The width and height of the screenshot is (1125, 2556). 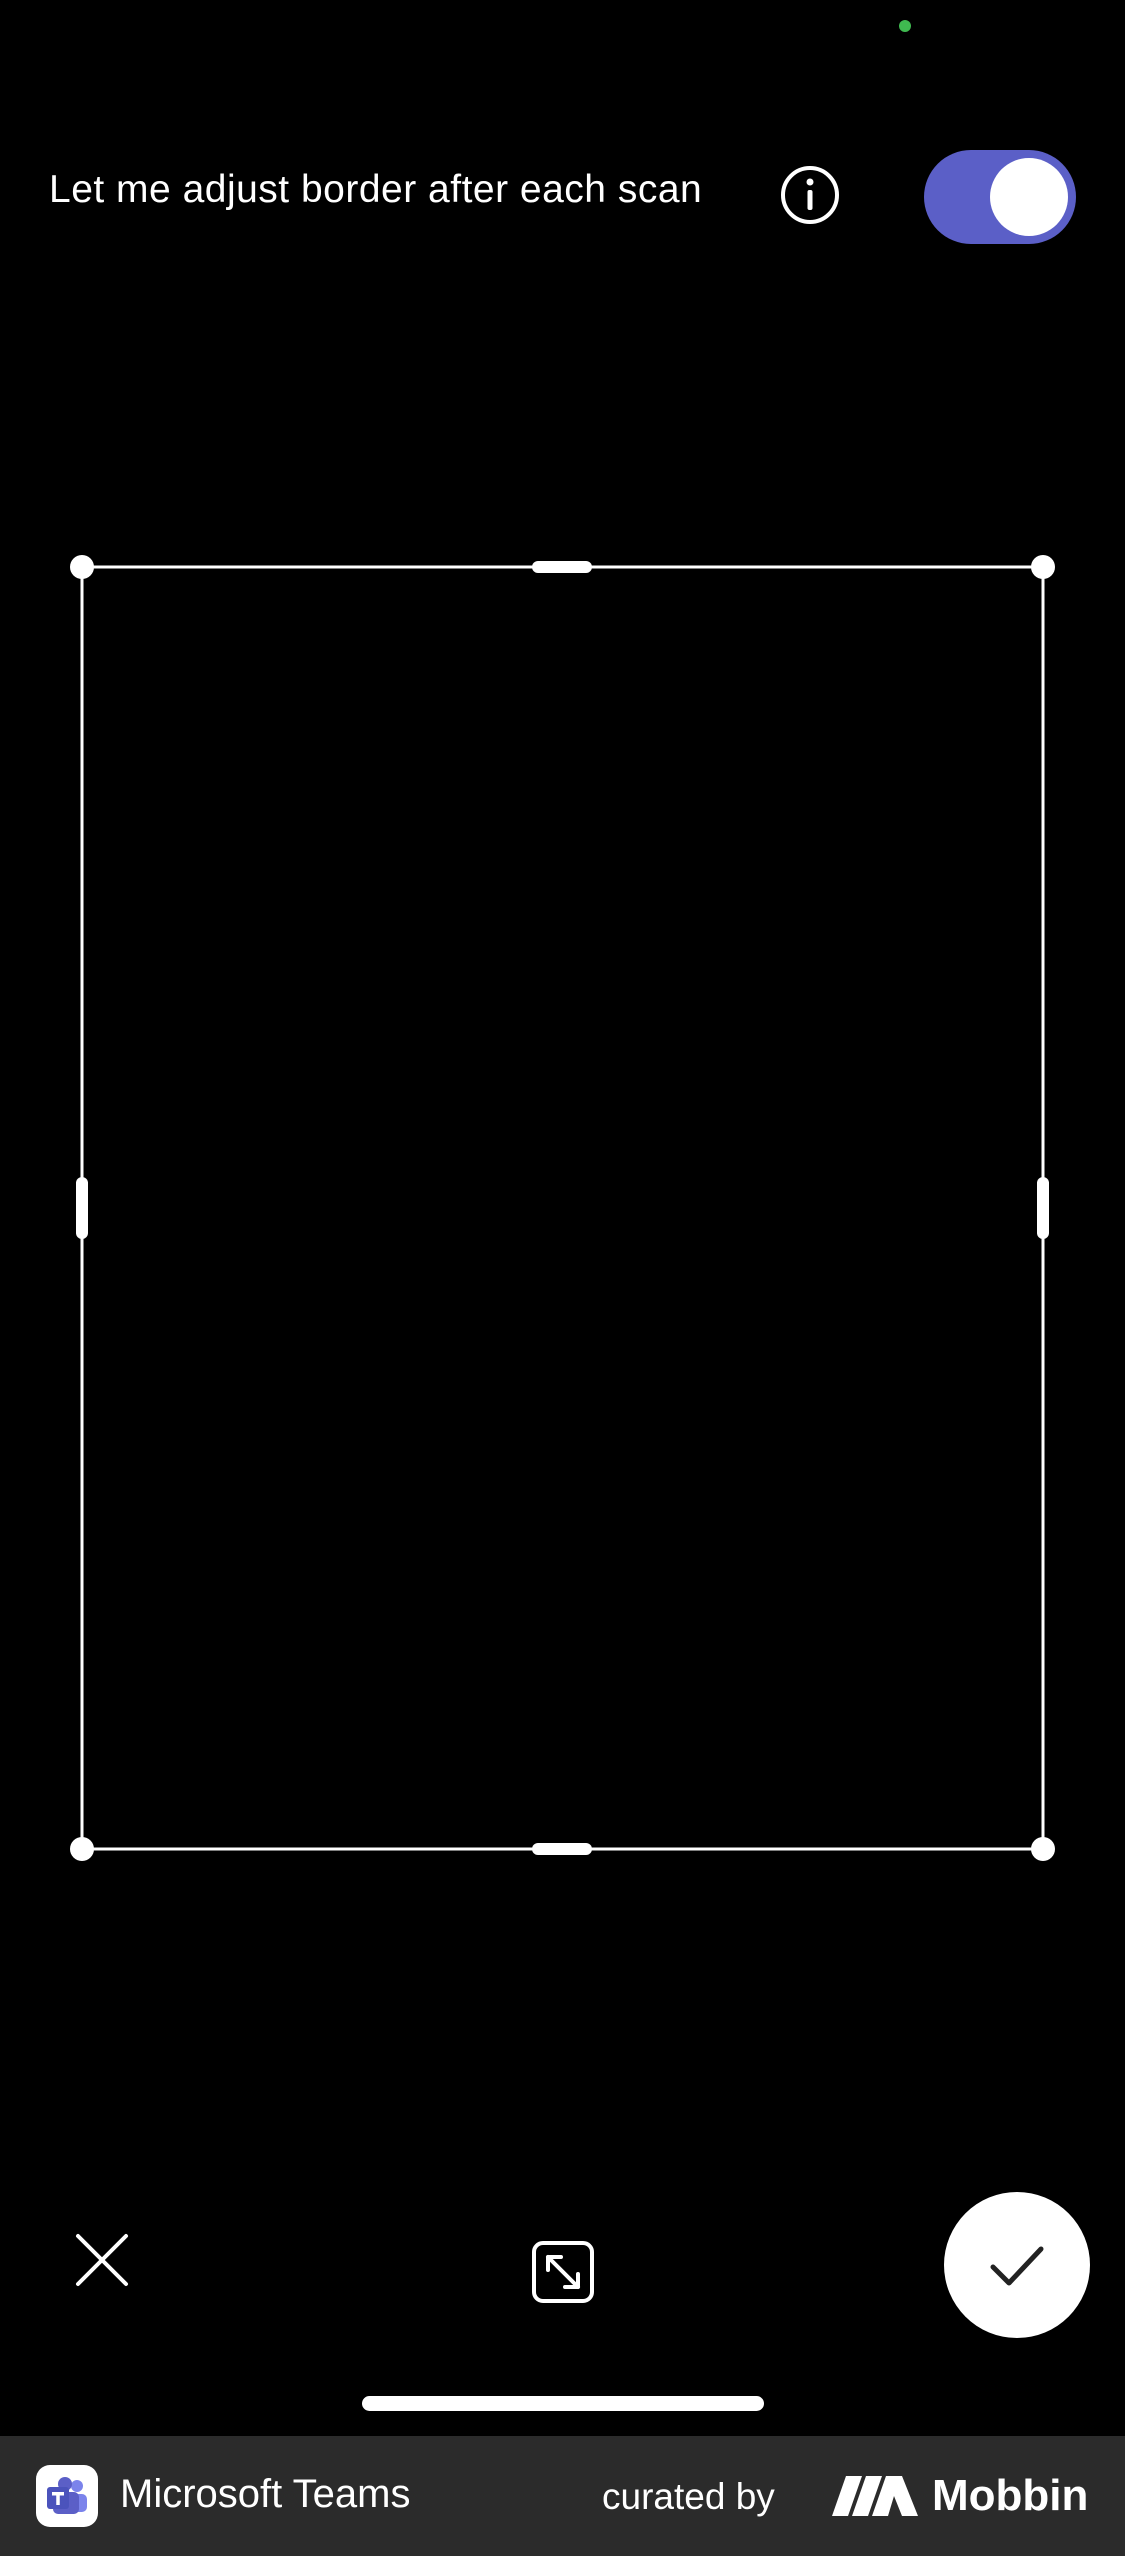 What do you see at coordinates (1043, 1208) in the screenshot?
I see `crop-handle-right-edge` at bounding box center [1043, 1208].